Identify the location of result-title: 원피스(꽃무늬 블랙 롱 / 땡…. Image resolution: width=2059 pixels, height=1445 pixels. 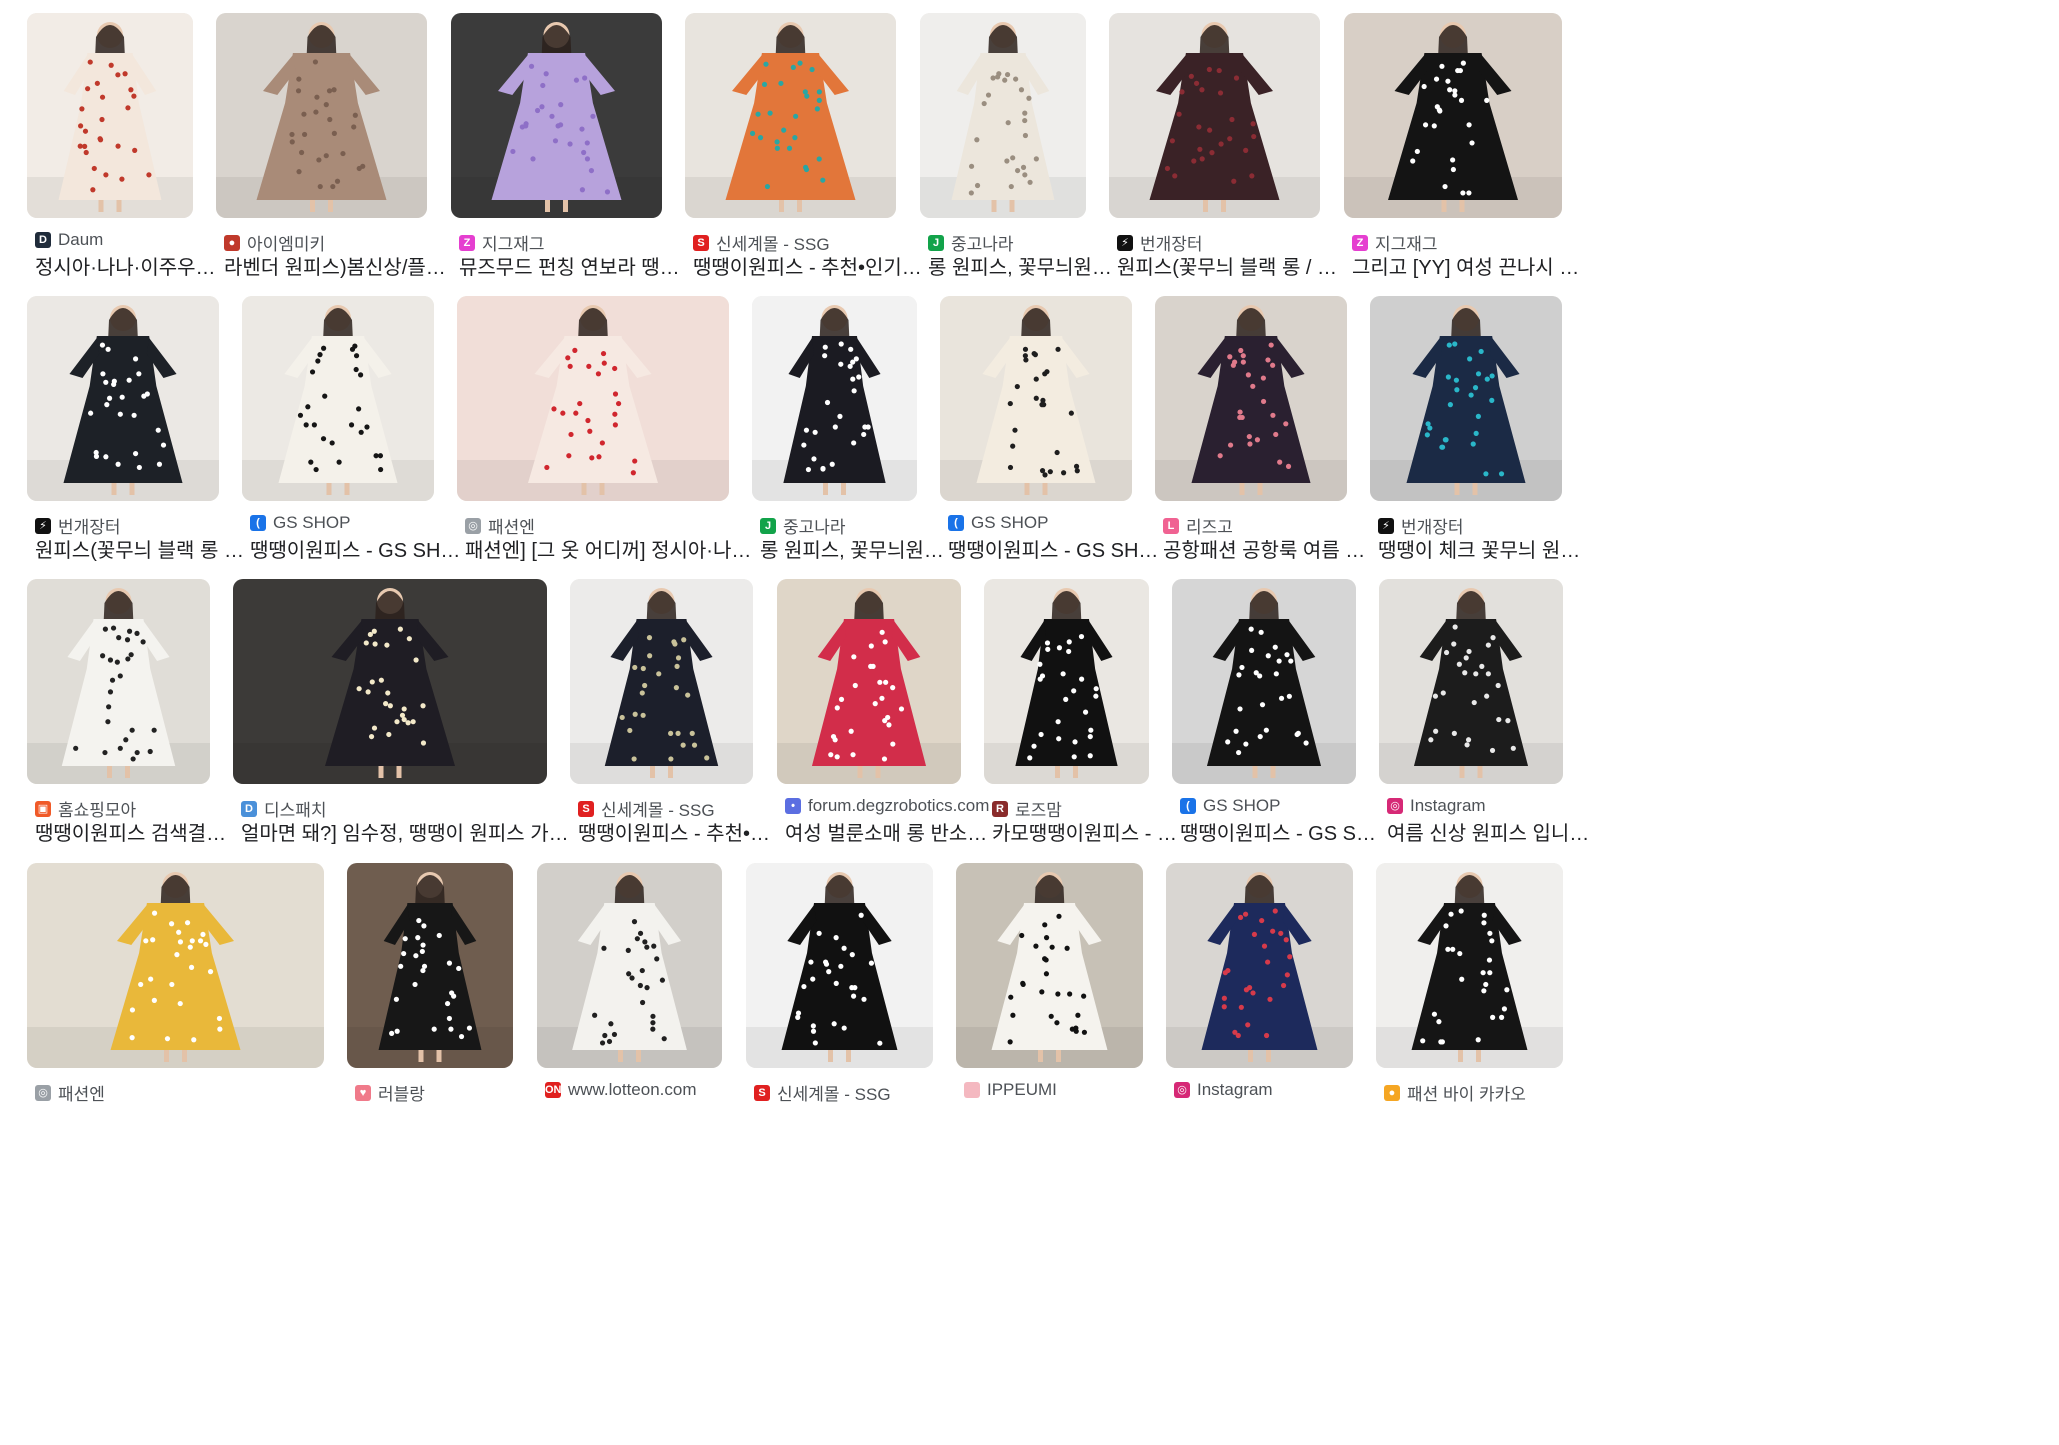
(1232, 265).